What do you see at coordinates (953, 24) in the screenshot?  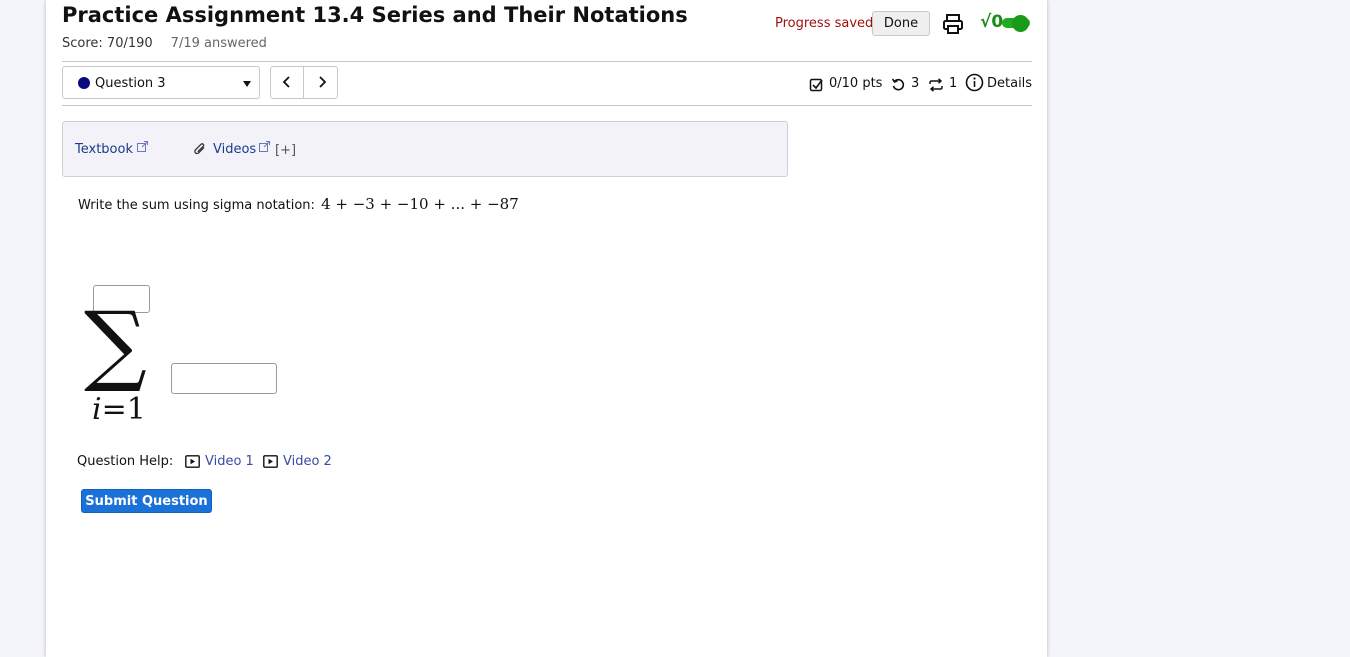 I see `print-icon` at bounding box center [953, 24].